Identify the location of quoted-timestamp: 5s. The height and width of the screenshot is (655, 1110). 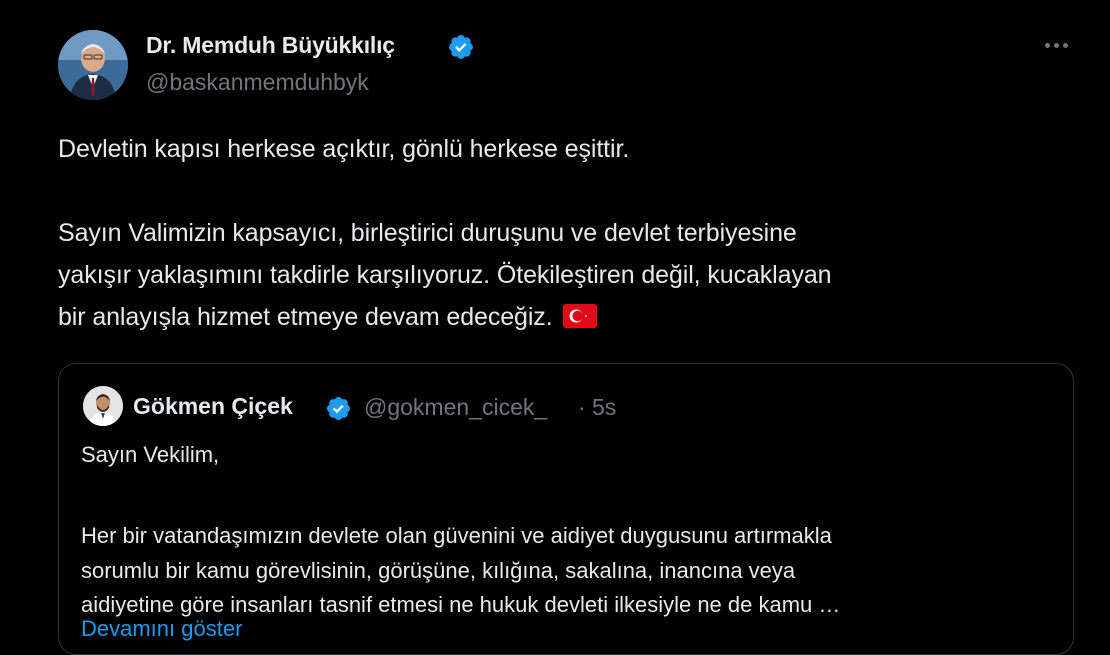
(604, 407).